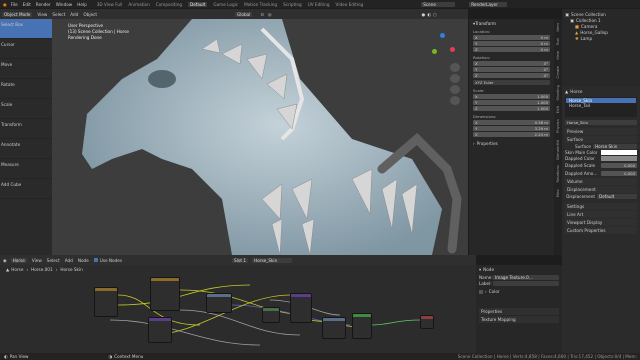 The width and height of the screenshot is (640, 360). Describe the element at coordinates (18, 260) in the screenshot. I see `node-object-mode-selector: Horse` at that location.